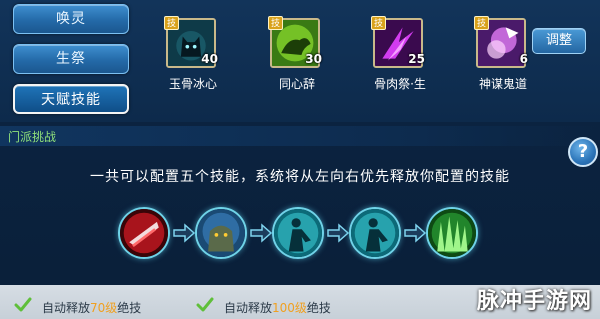 This screenshot has height=319, width=600. I want to click on skill-slot-3: 技 25 骨肉祭·生, so click(405, 52).